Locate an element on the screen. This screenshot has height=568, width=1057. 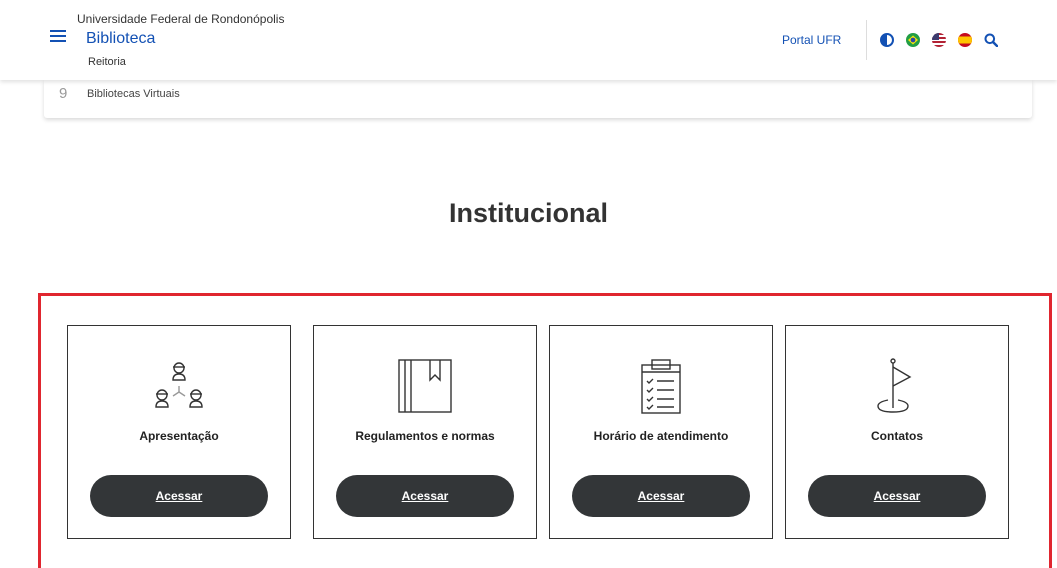
portal-ufr-link: Portal UFR is located at coordinates (811, 40).